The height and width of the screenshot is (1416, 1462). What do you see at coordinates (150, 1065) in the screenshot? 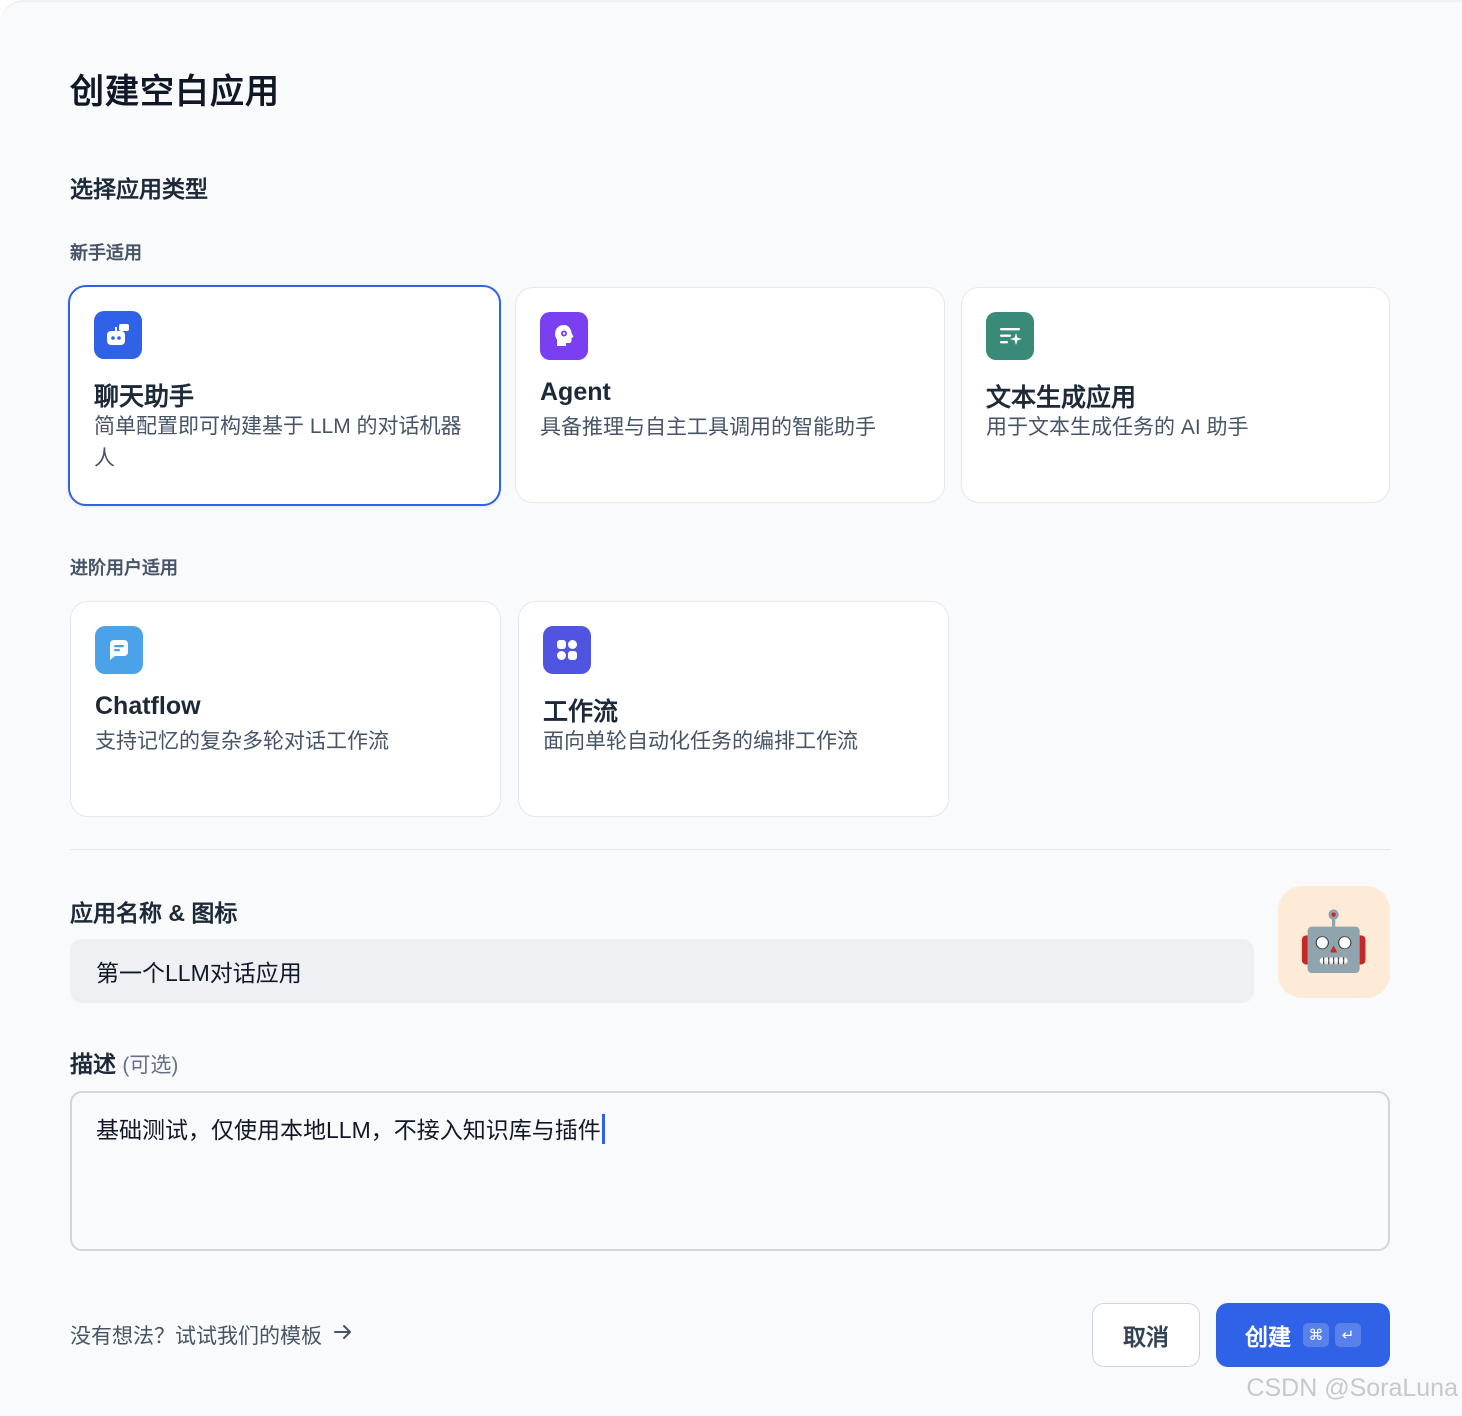
I see `description-optional-hint: (可选)` at bounding box center [150, 1065].